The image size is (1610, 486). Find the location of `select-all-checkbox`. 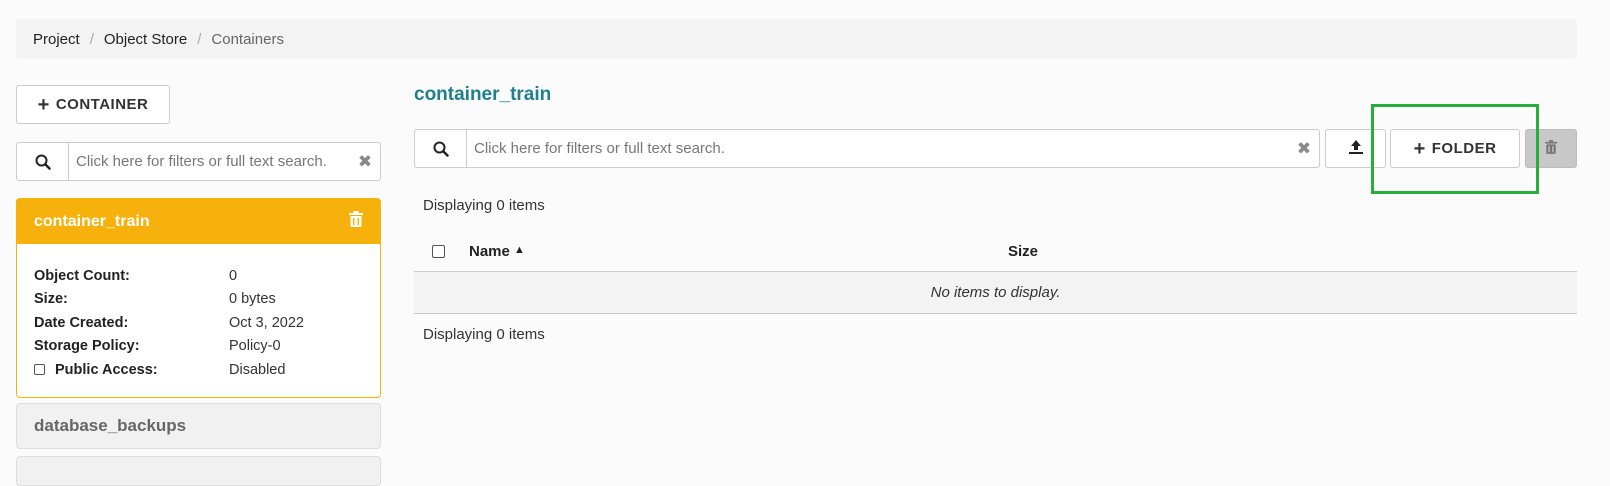

select-all-checkbox is located at coordinates (438, 251).